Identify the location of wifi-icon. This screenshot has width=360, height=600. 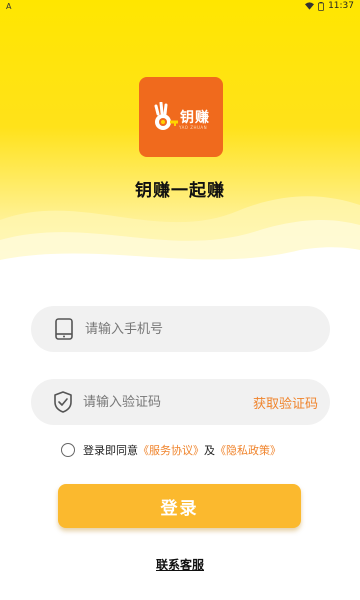
(310, 6).